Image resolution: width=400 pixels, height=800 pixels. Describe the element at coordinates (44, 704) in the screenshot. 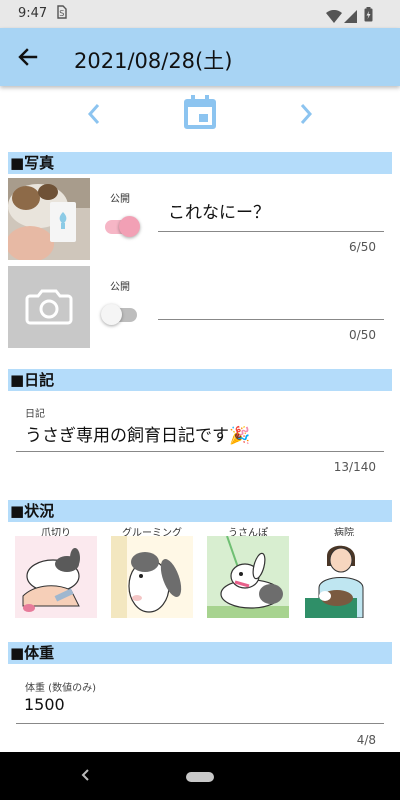

I see `weight-value: 1500` at that location.